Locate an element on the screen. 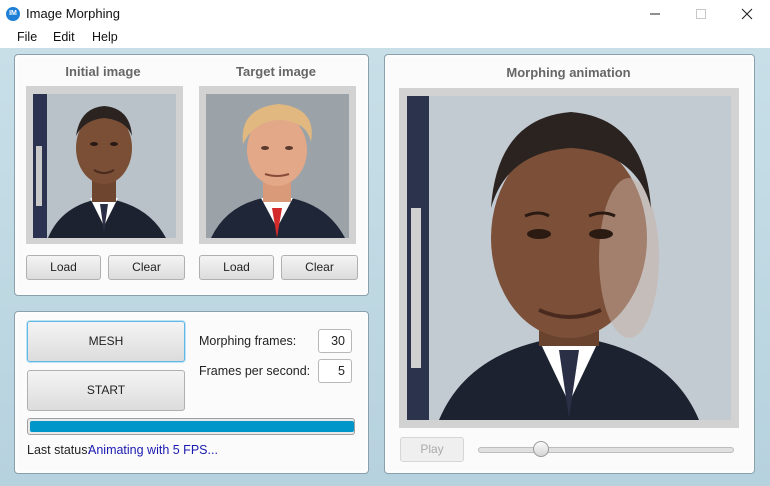  close-icon is located at coordinates (747, 14).